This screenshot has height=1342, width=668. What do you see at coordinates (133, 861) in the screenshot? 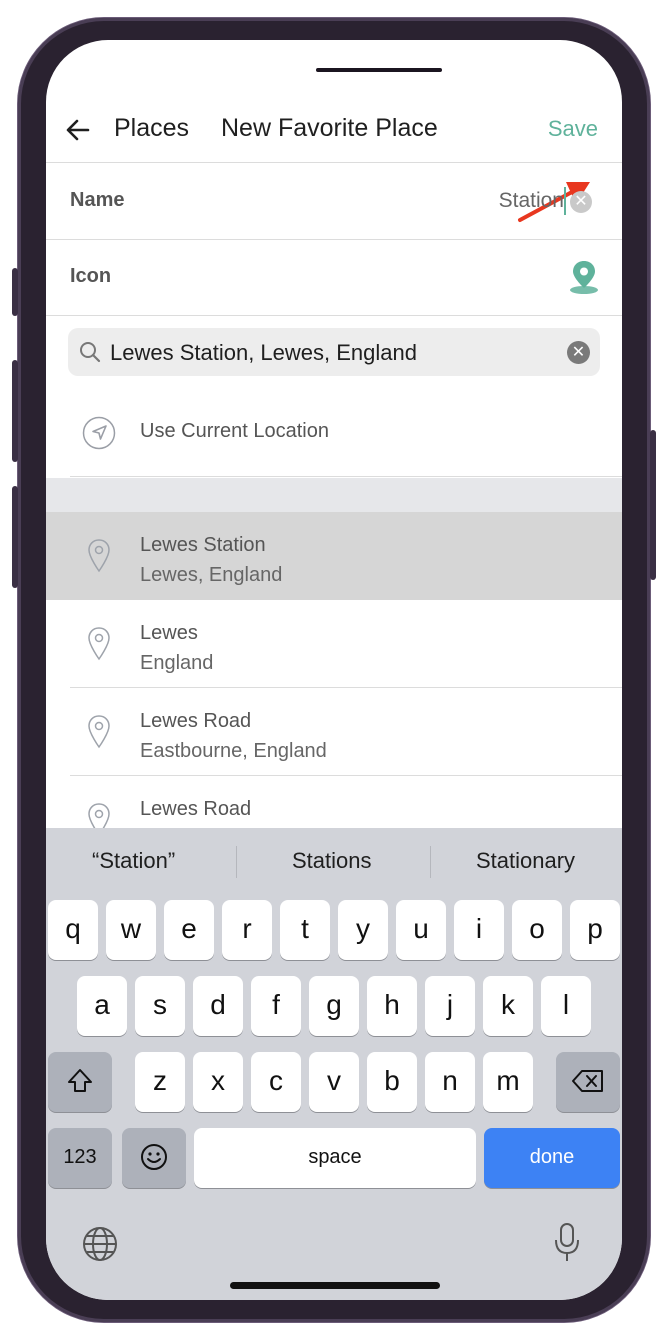
I see `suggestion-1: “Station”` at bounding box center [133, 861].